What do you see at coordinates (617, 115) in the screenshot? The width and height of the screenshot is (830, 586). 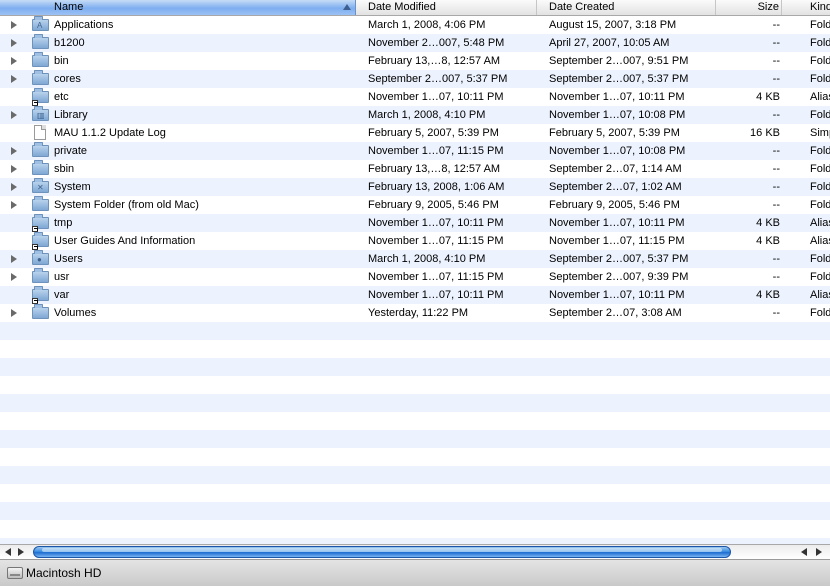 I see `date-created: November 1…07, 10:08 PM` at bounding box center [617, 115].